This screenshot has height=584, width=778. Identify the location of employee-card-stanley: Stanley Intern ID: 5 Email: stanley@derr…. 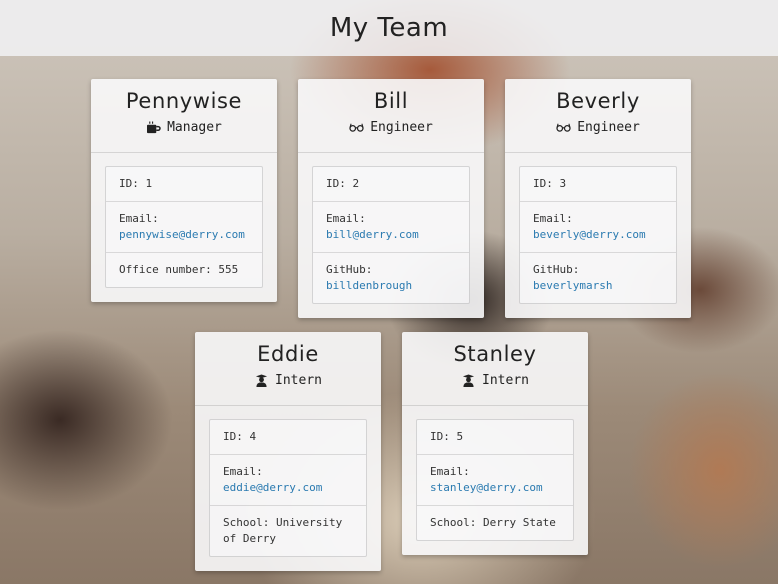
(495, 443).